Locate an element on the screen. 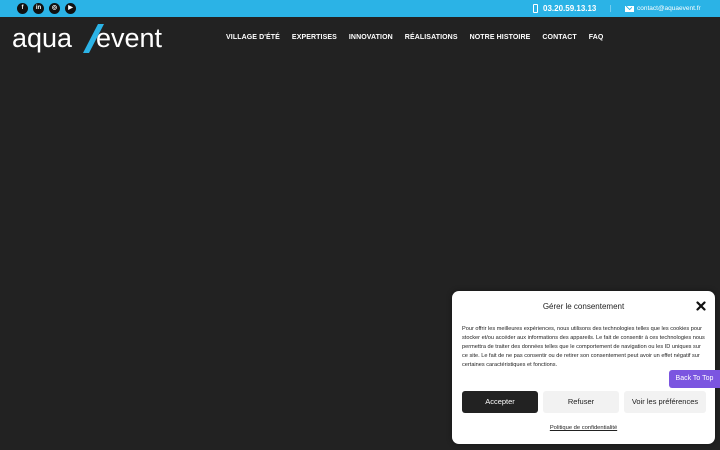 Image resolution: width=720 pixels, height=450 pixels. nav-item-innovation: INNOVATION is located at coordinates (371, 37).